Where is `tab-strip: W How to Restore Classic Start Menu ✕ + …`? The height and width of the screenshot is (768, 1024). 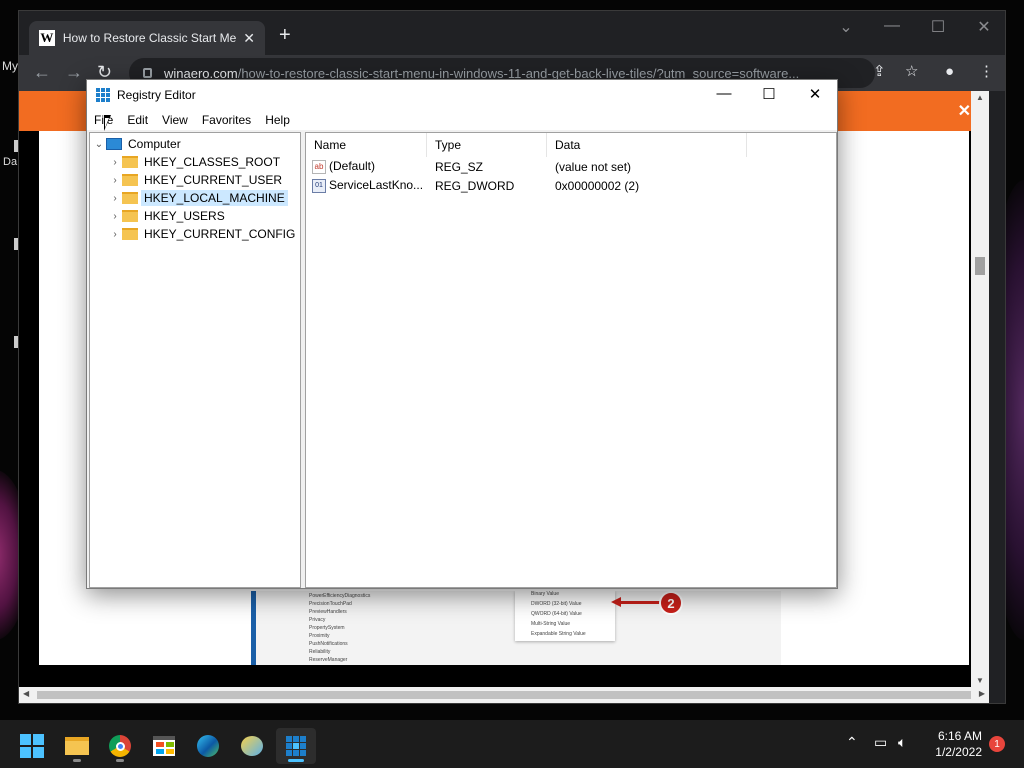
tab-strip: W How to Restore Classic Start Menu ✕ + … is located at coordinates (512, 33).